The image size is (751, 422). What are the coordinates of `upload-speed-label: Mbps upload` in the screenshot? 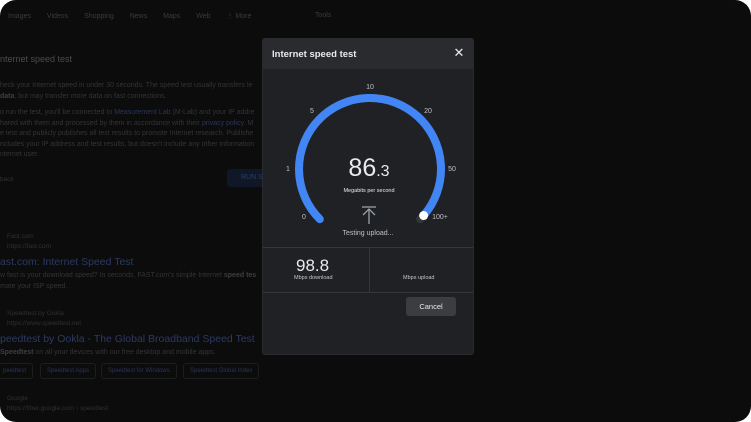 It's located at (419, 278).